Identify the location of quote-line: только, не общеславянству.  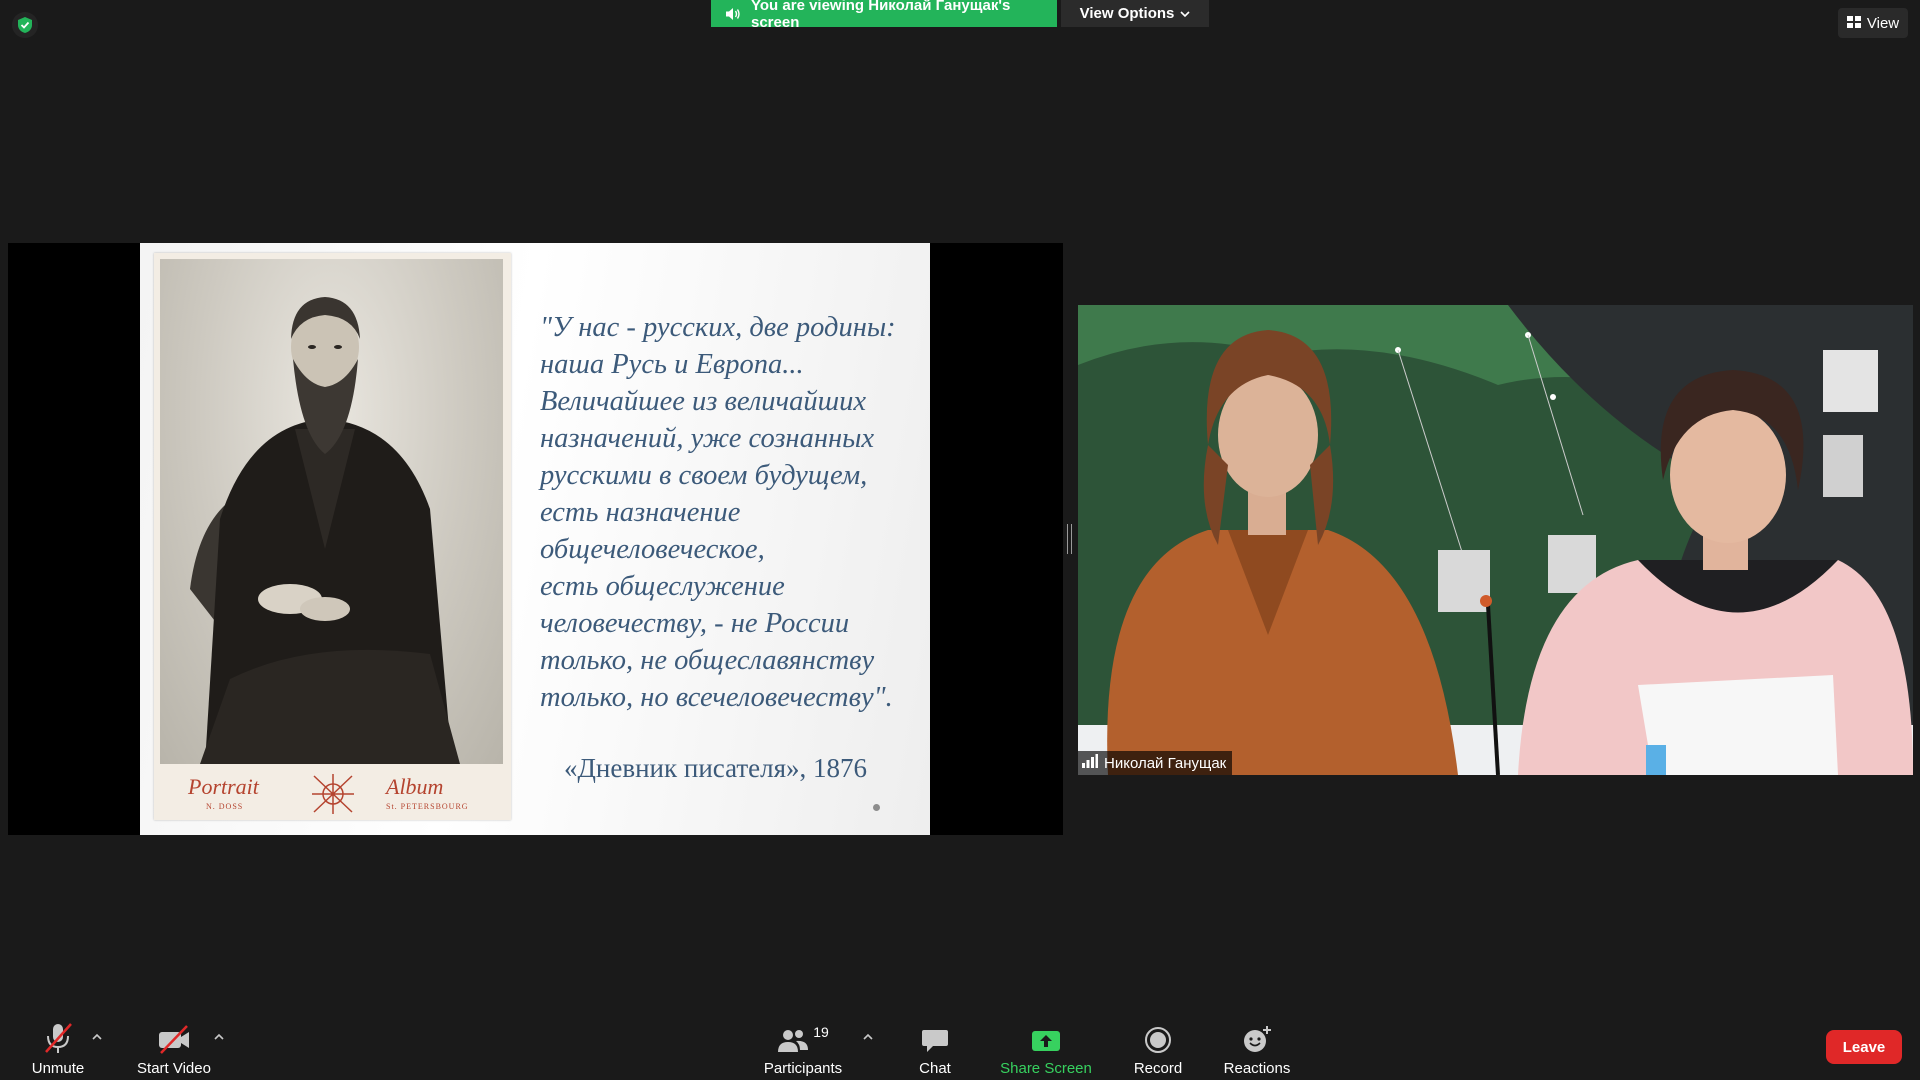
(707, 660).